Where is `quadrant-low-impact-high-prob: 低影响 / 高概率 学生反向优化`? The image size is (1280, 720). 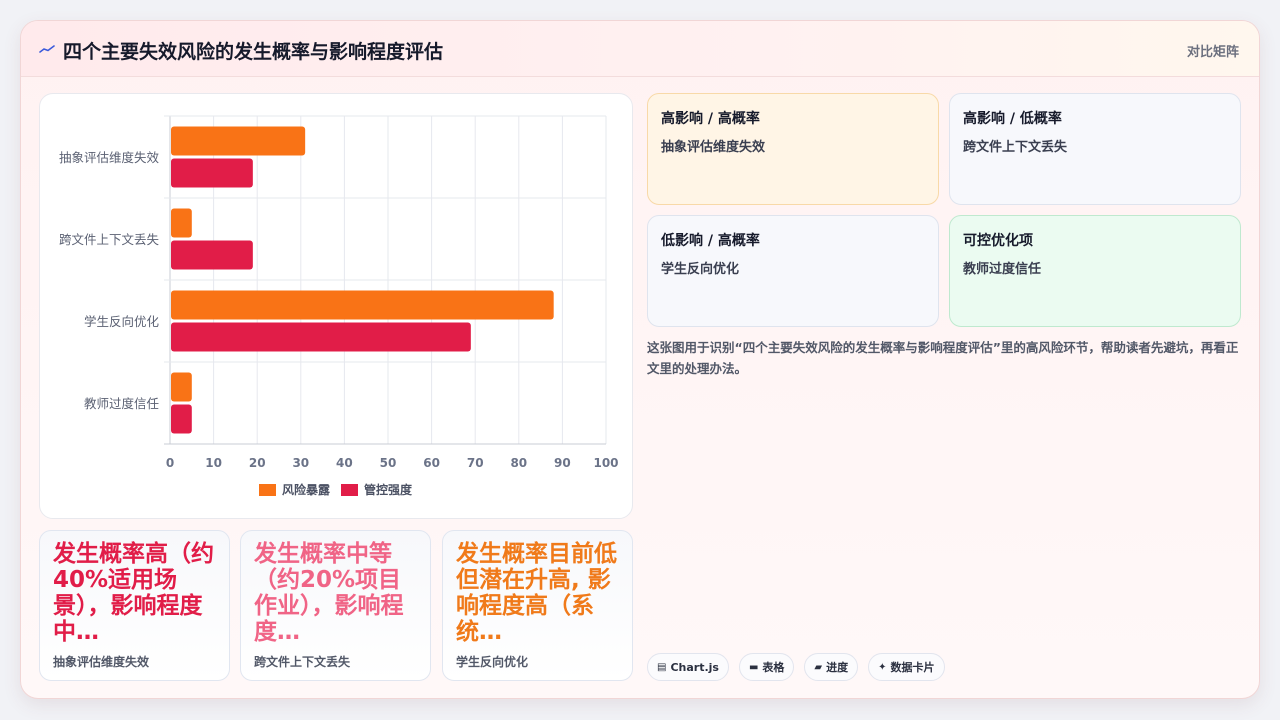
quadrant-low-impact-high-prob: 低影响 / 高概率 学生反向优化 is located at coordinates (793, 271).